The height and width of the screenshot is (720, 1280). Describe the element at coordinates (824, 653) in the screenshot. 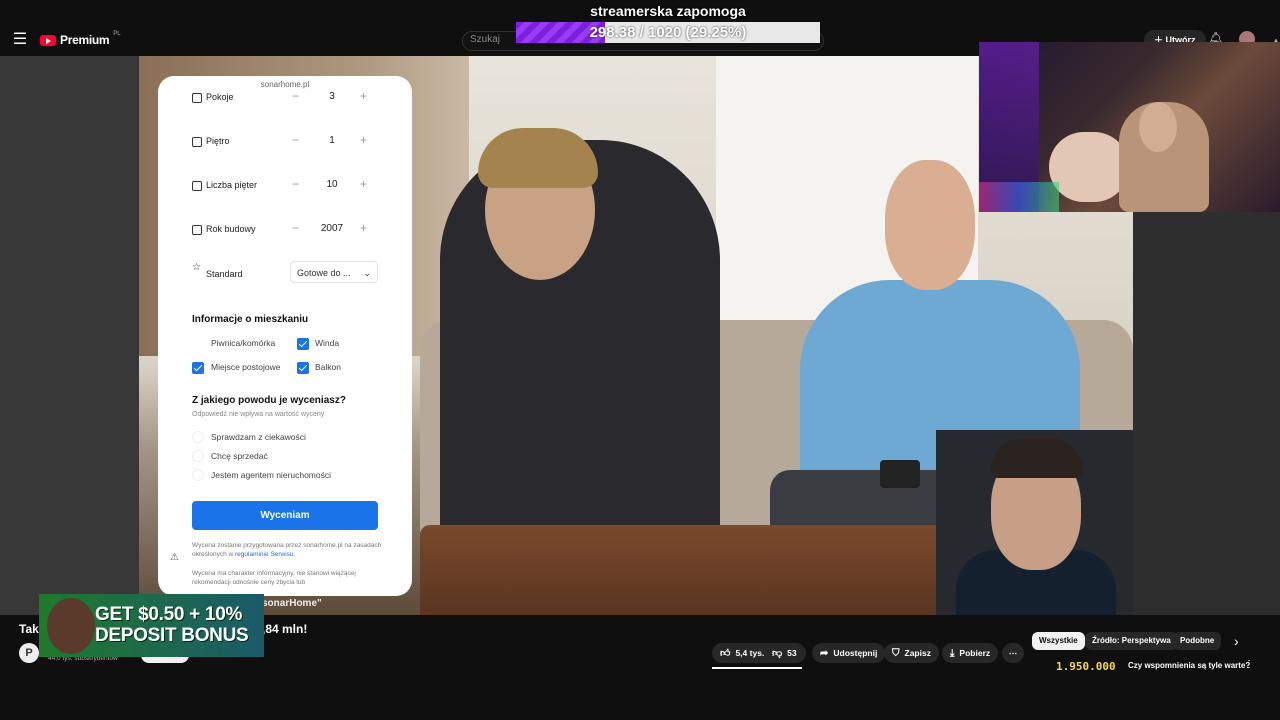

I see `share-icon: ➦` at that location.